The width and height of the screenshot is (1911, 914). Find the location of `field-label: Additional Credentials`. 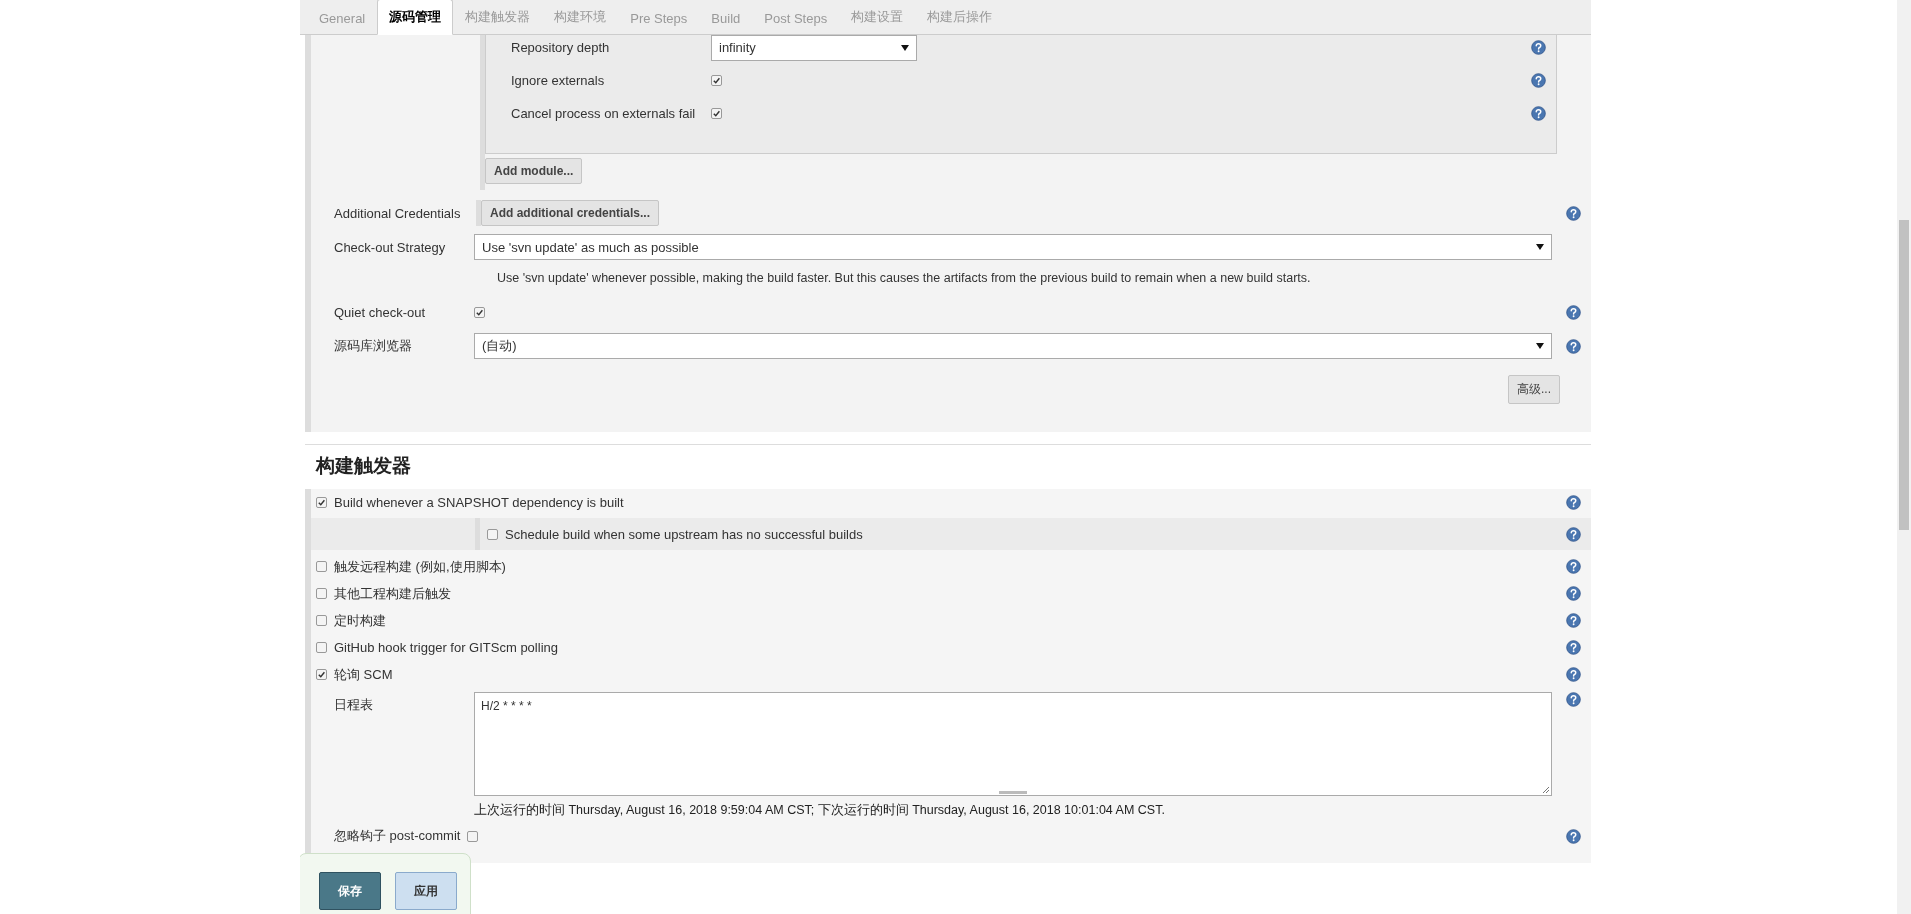

field-label: Additional Credentials is located at coordinates (398, 213).